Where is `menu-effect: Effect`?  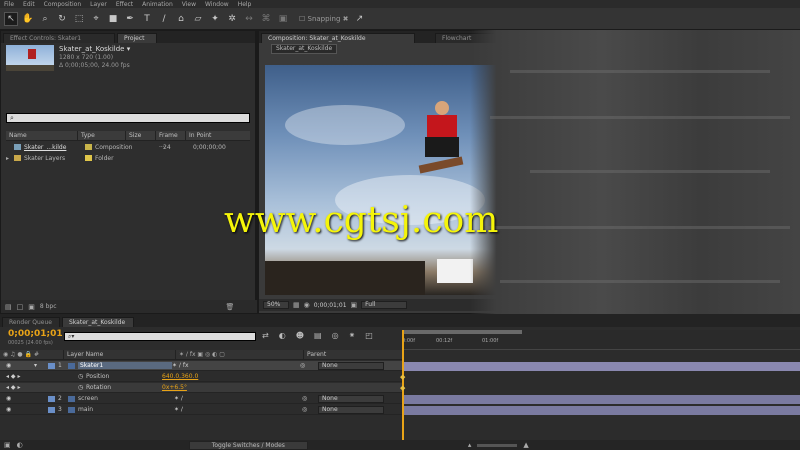
menu-effect: Effect is located at coordinates (124, 4).